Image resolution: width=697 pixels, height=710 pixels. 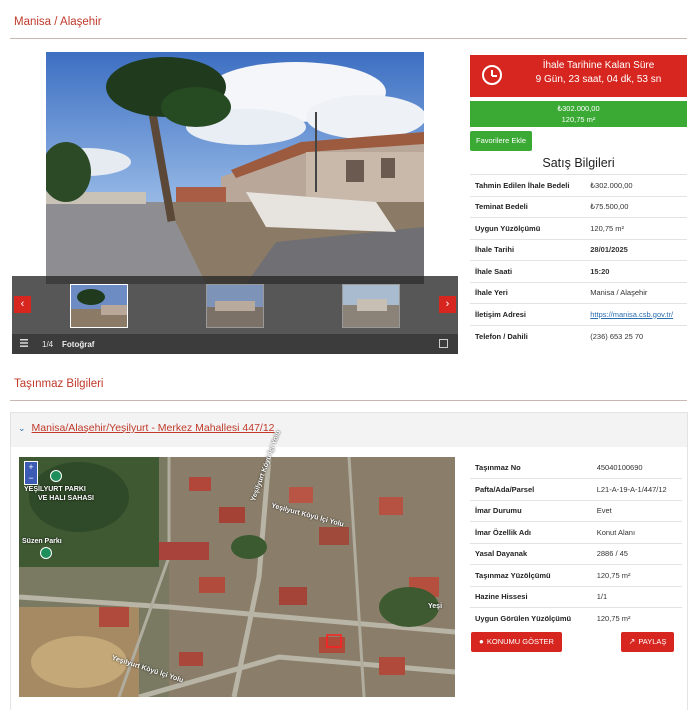 I want to click on photo-type-label: Fotoğraf, so click(x=78, y=344).